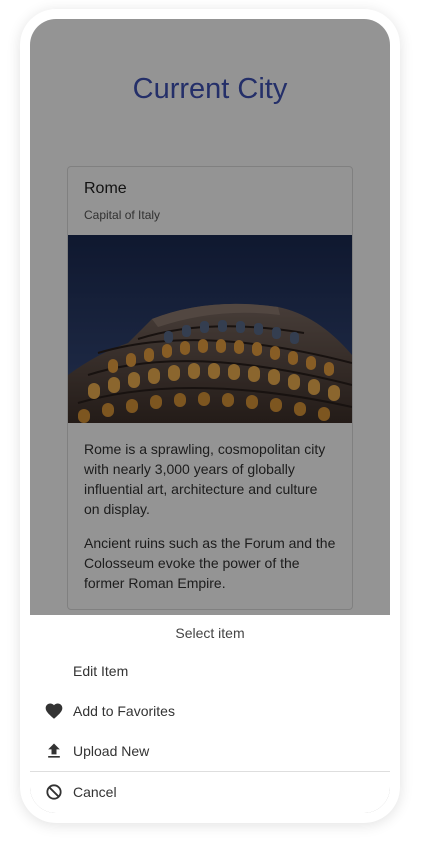  I want to click on add-to-favorites-label: Add to Favorites, so click(124, 711).